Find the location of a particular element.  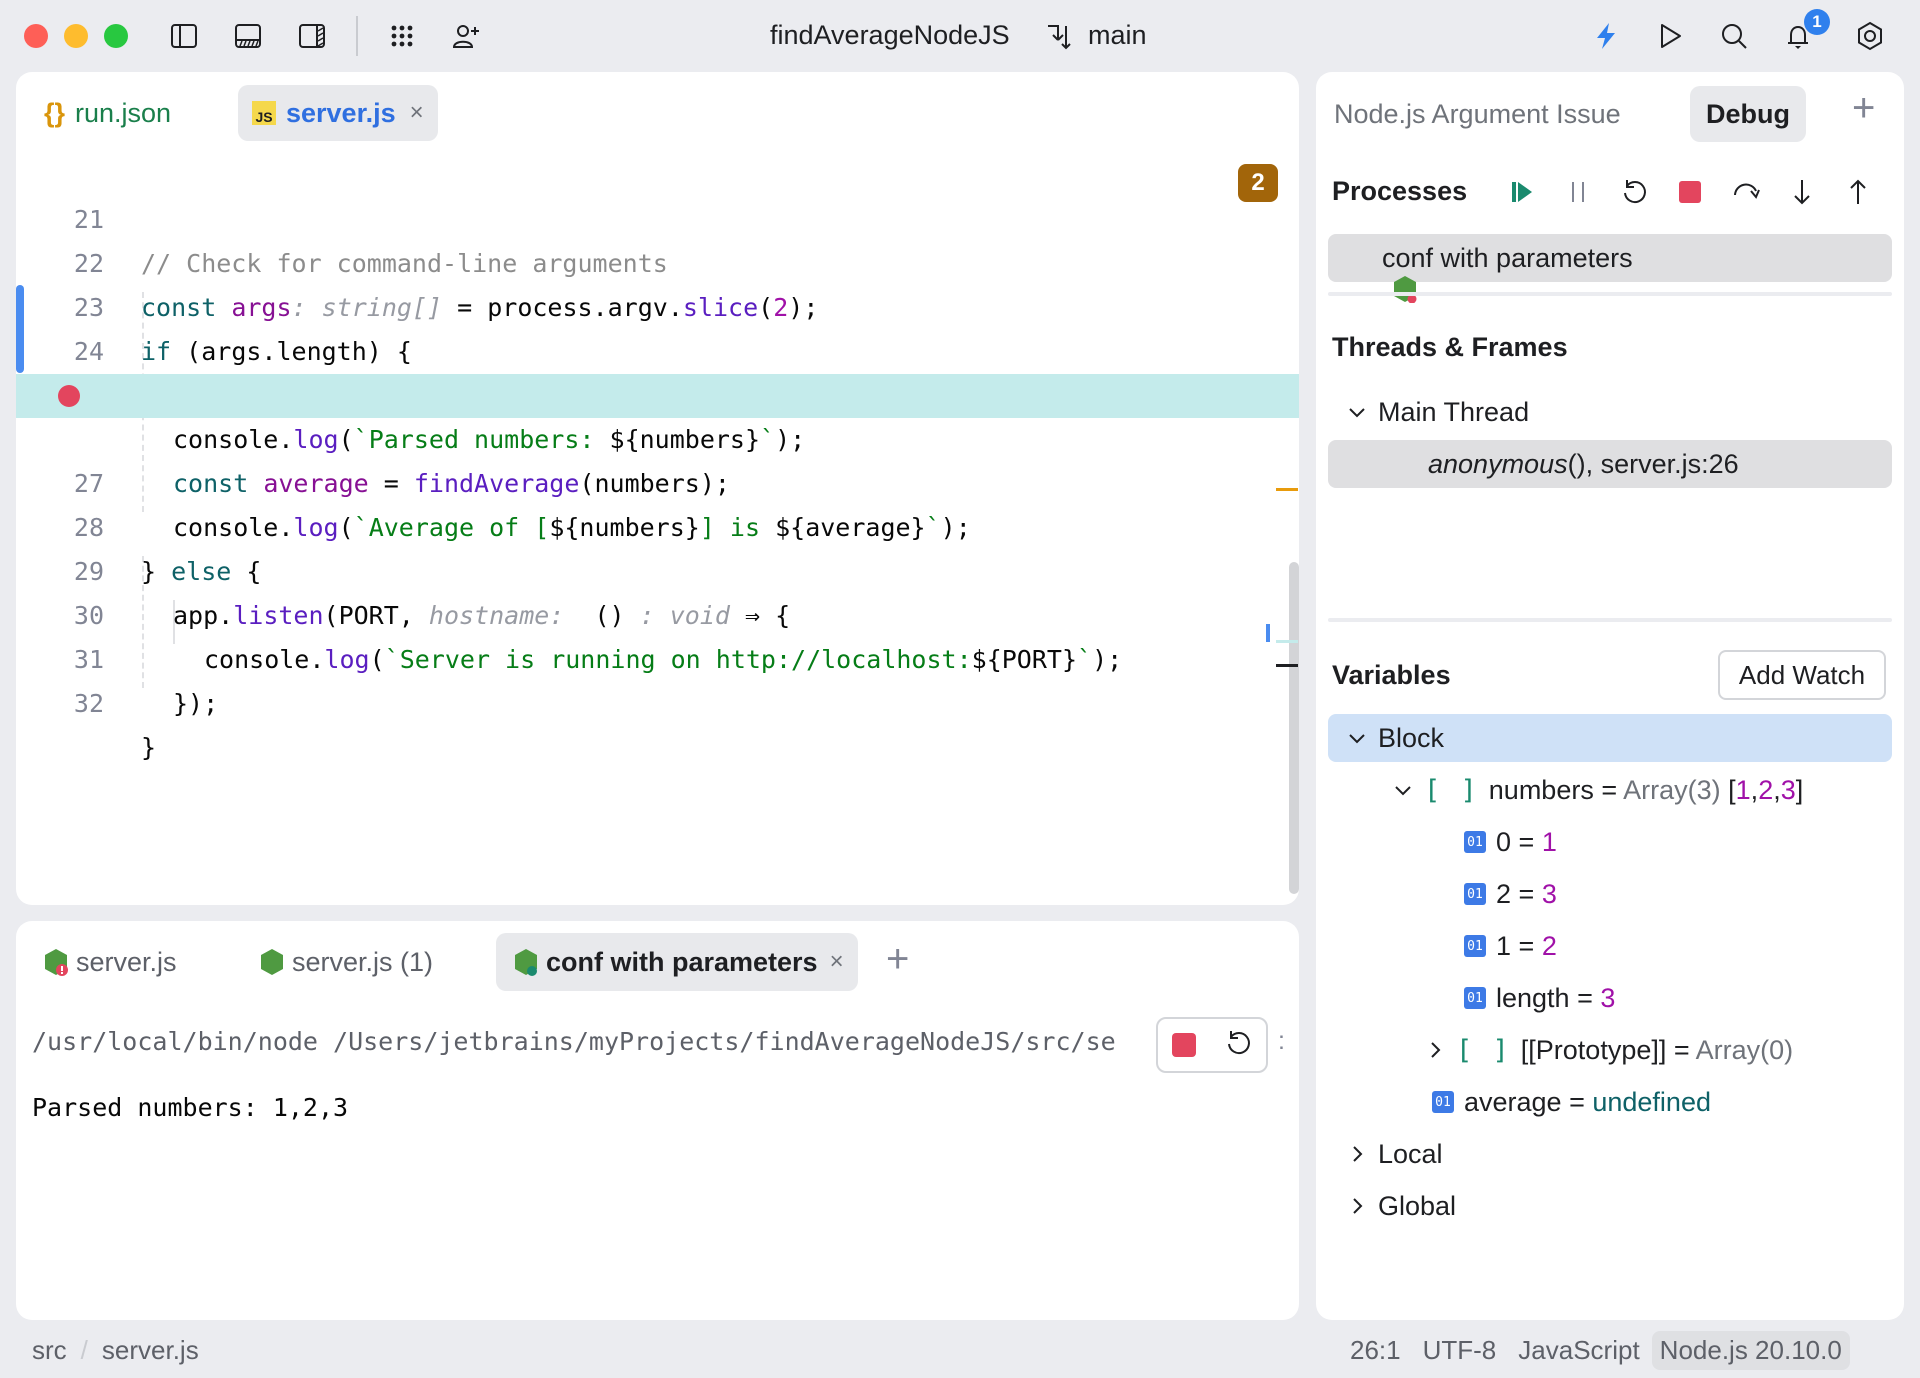

scope-block: Block is located at coordinates (1395, 738).